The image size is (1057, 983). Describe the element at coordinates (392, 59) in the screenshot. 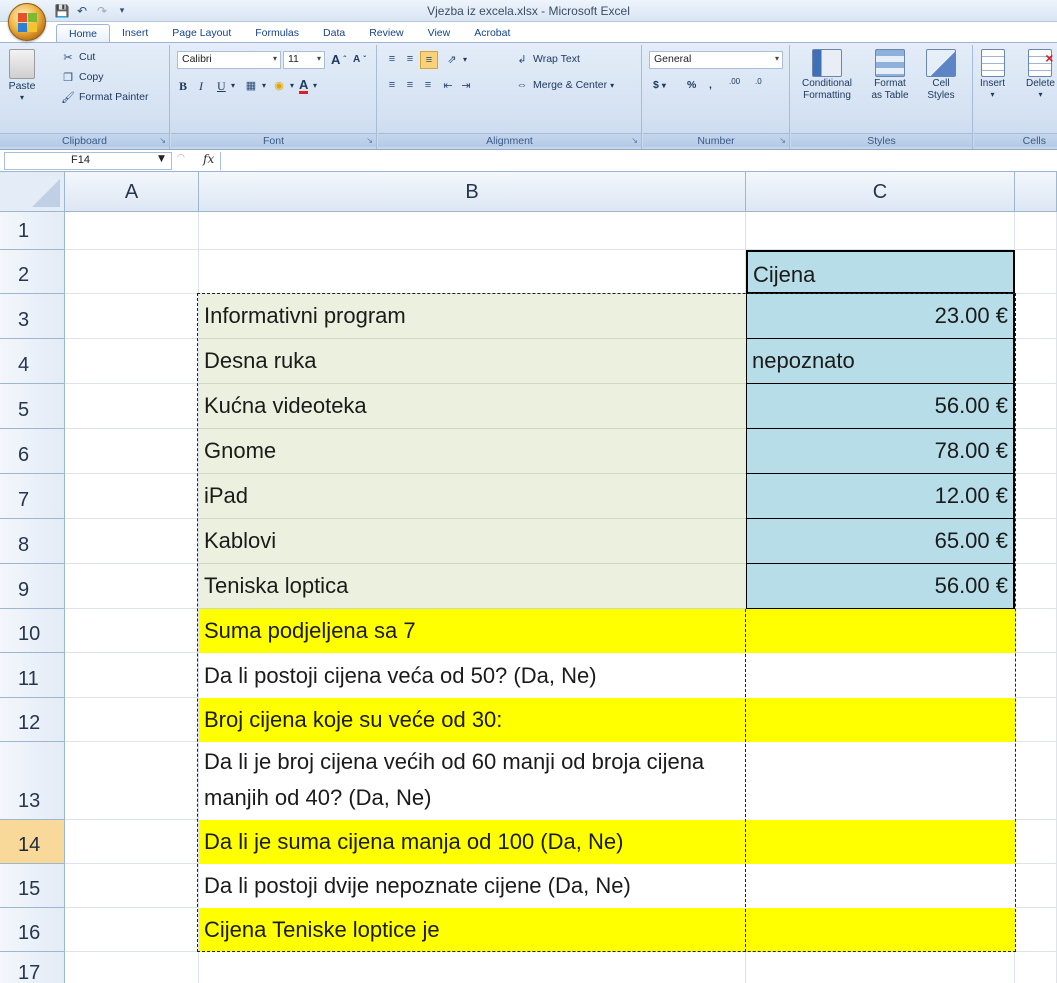

I see `align-top-icon: ≡` at that location.